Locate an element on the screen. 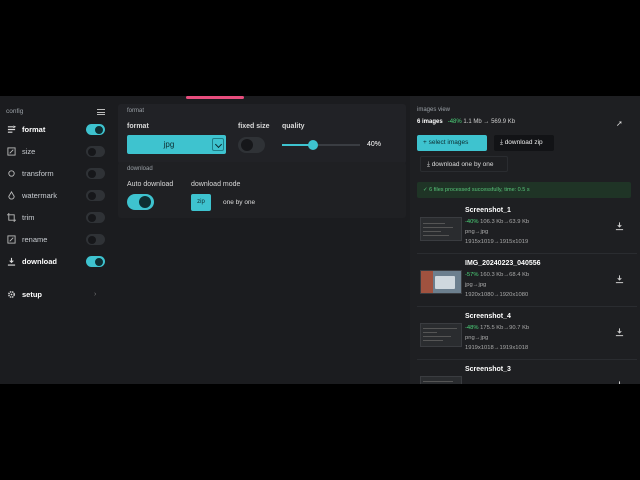 This screenshot has height=480, width=640. format-label: format is located at coordinates (138, 126).